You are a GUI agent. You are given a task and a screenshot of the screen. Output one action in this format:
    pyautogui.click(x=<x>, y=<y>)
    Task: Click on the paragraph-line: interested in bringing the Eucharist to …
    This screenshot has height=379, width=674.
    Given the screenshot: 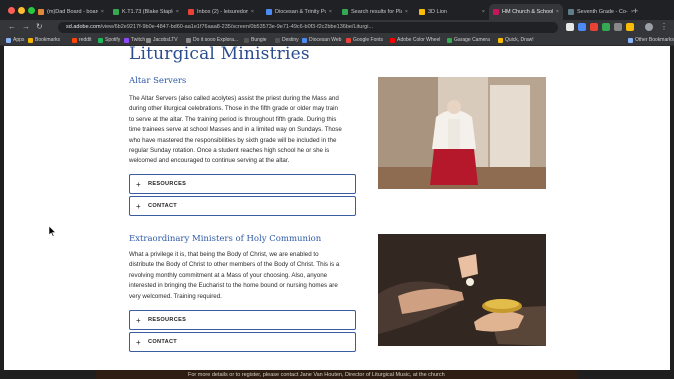 What is the action you would take?
    pyautogui.click(x=233, y=286)
    